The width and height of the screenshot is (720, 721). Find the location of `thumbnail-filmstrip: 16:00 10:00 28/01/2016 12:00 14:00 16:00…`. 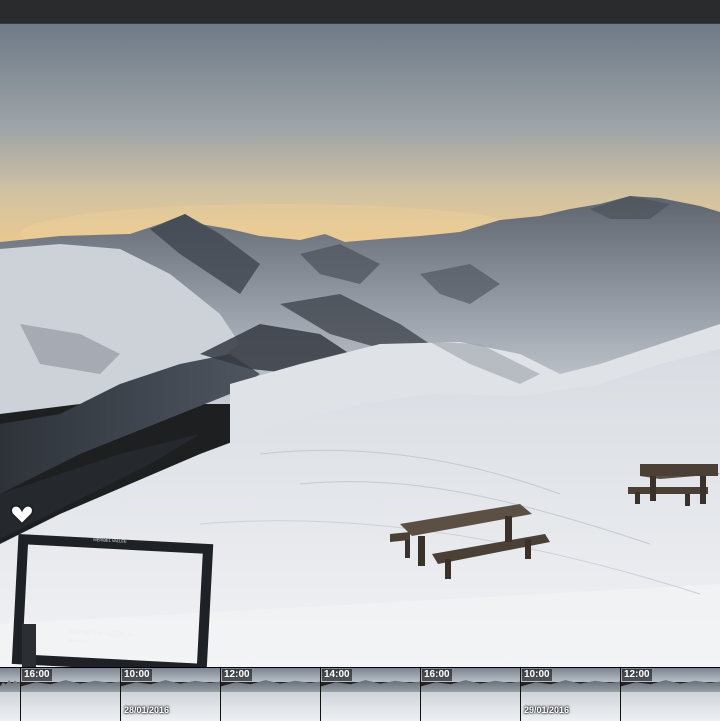

thumbnail-filmstrip: 16:00 10:00 28/01/2016 12:00 14:00 16:00… is located at coordinates (360, 694).